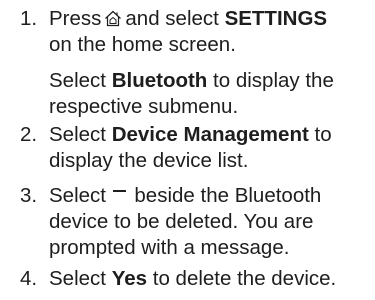  I want to click on step-number: 4., so click(29, 278).